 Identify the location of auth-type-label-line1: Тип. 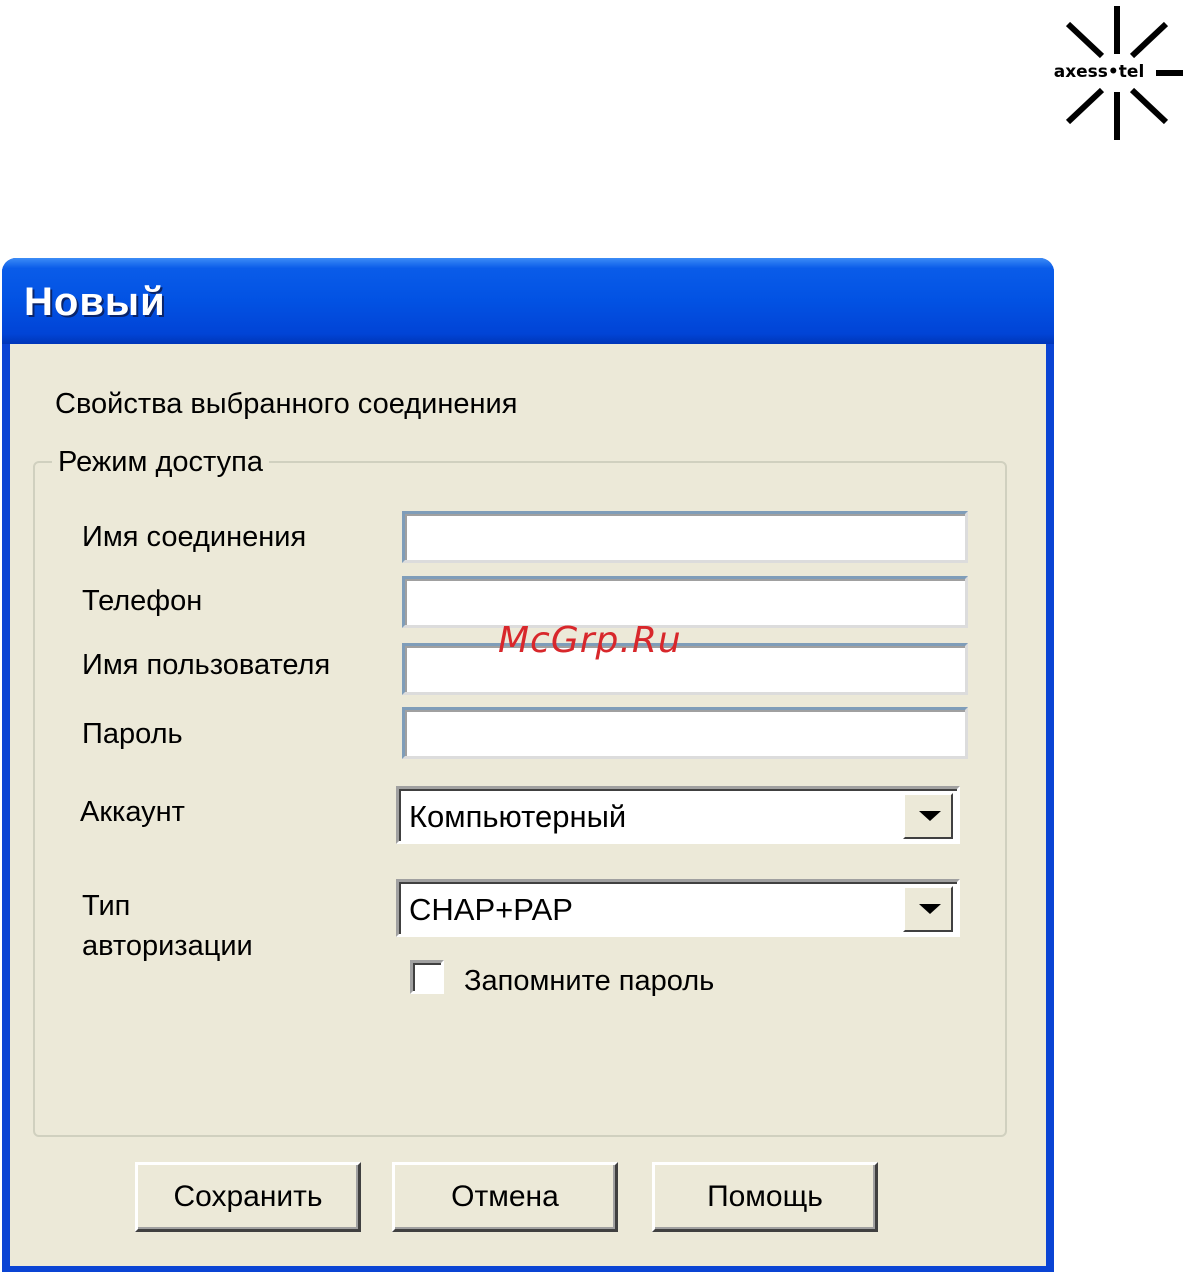
(106, 906).